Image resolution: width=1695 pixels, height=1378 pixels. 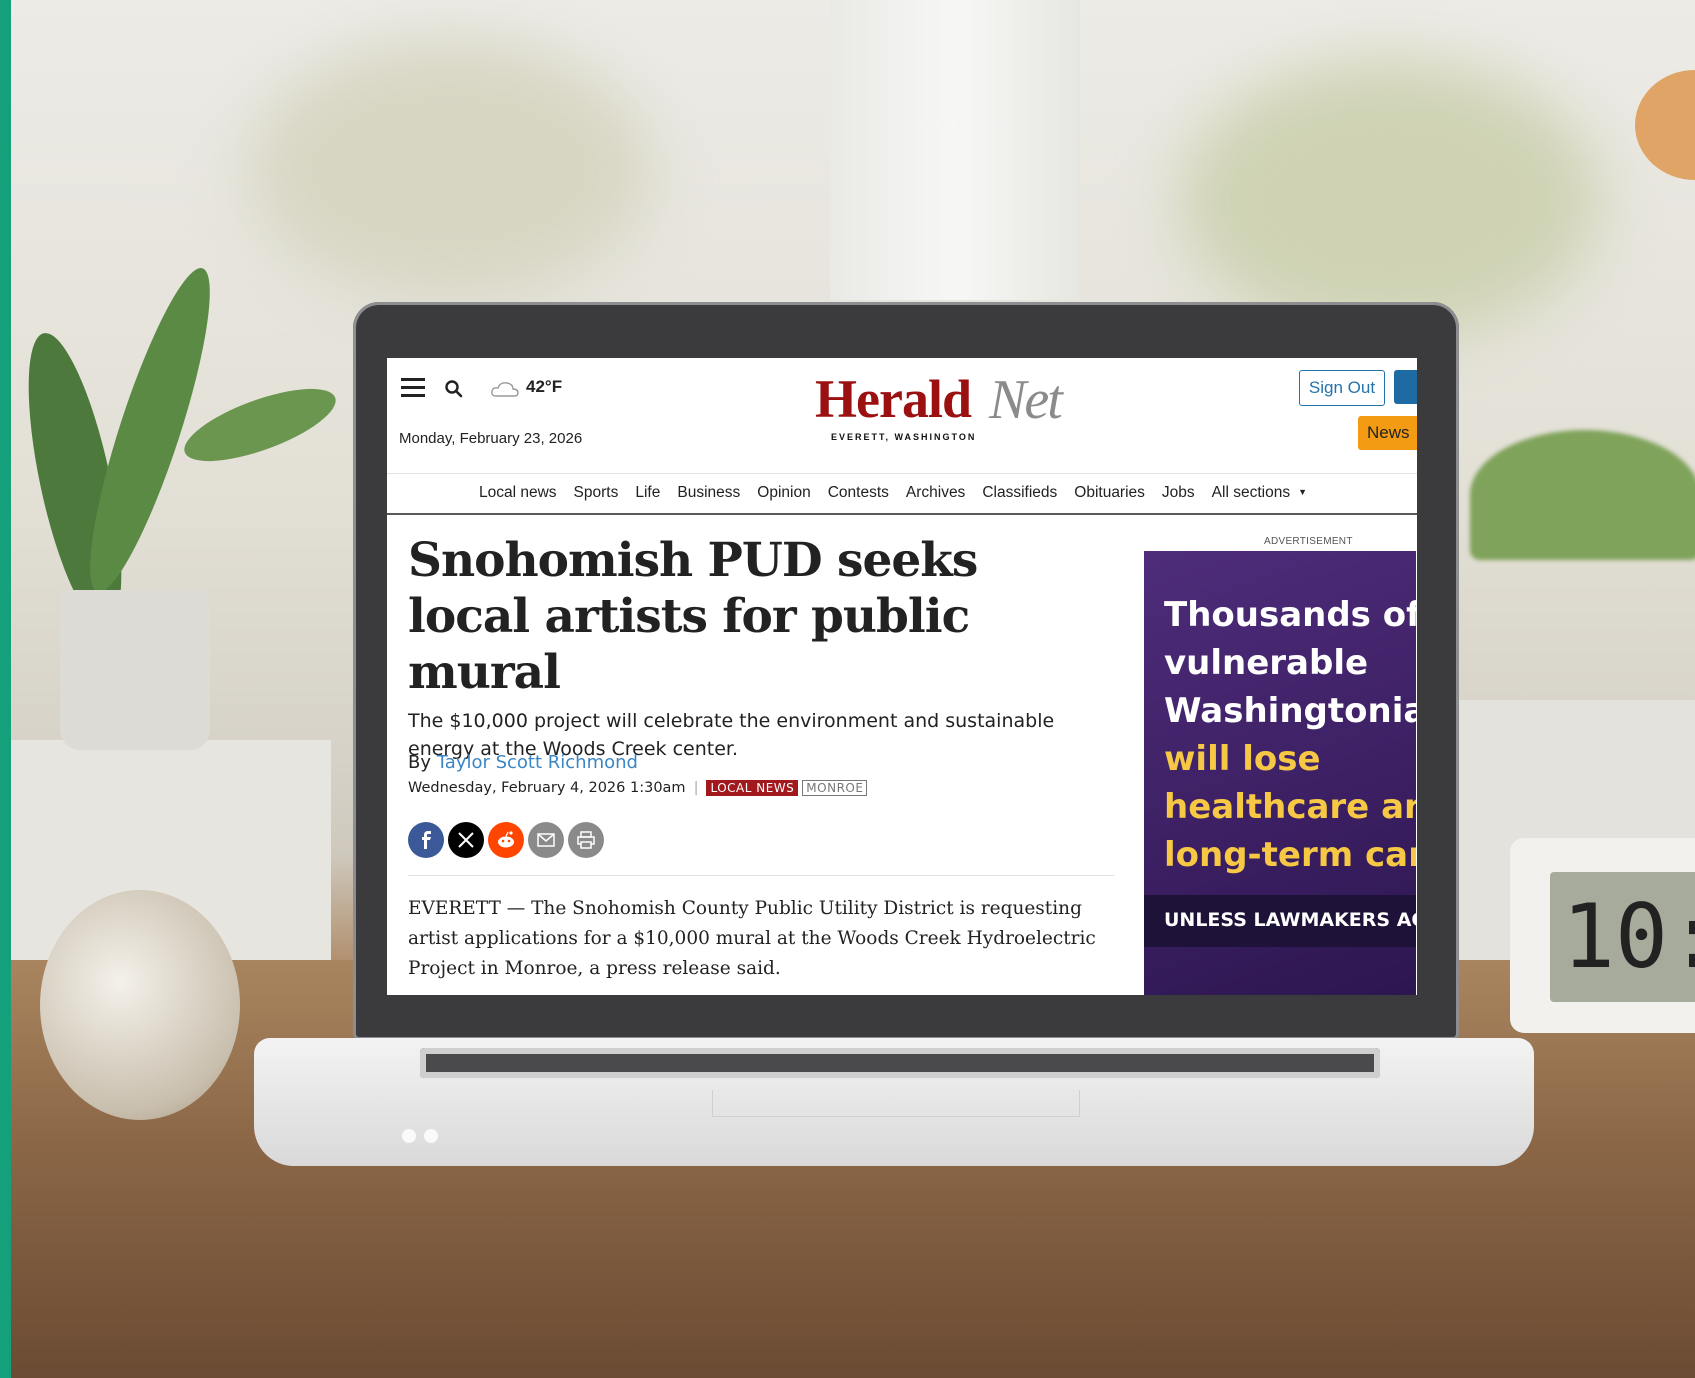 I want to click on plant-pot, so click(x=135, y=670).